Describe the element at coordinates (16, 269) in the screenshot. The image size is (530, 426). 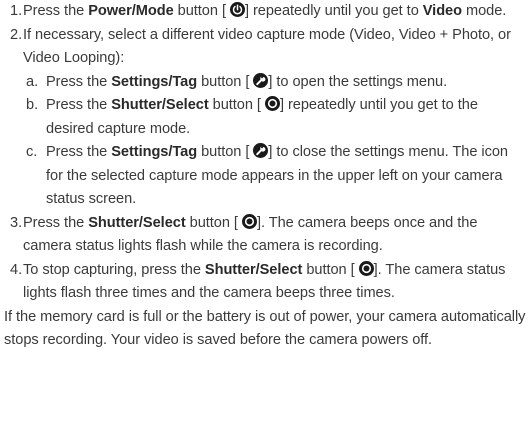
I see `step-number: 4.` at that location.